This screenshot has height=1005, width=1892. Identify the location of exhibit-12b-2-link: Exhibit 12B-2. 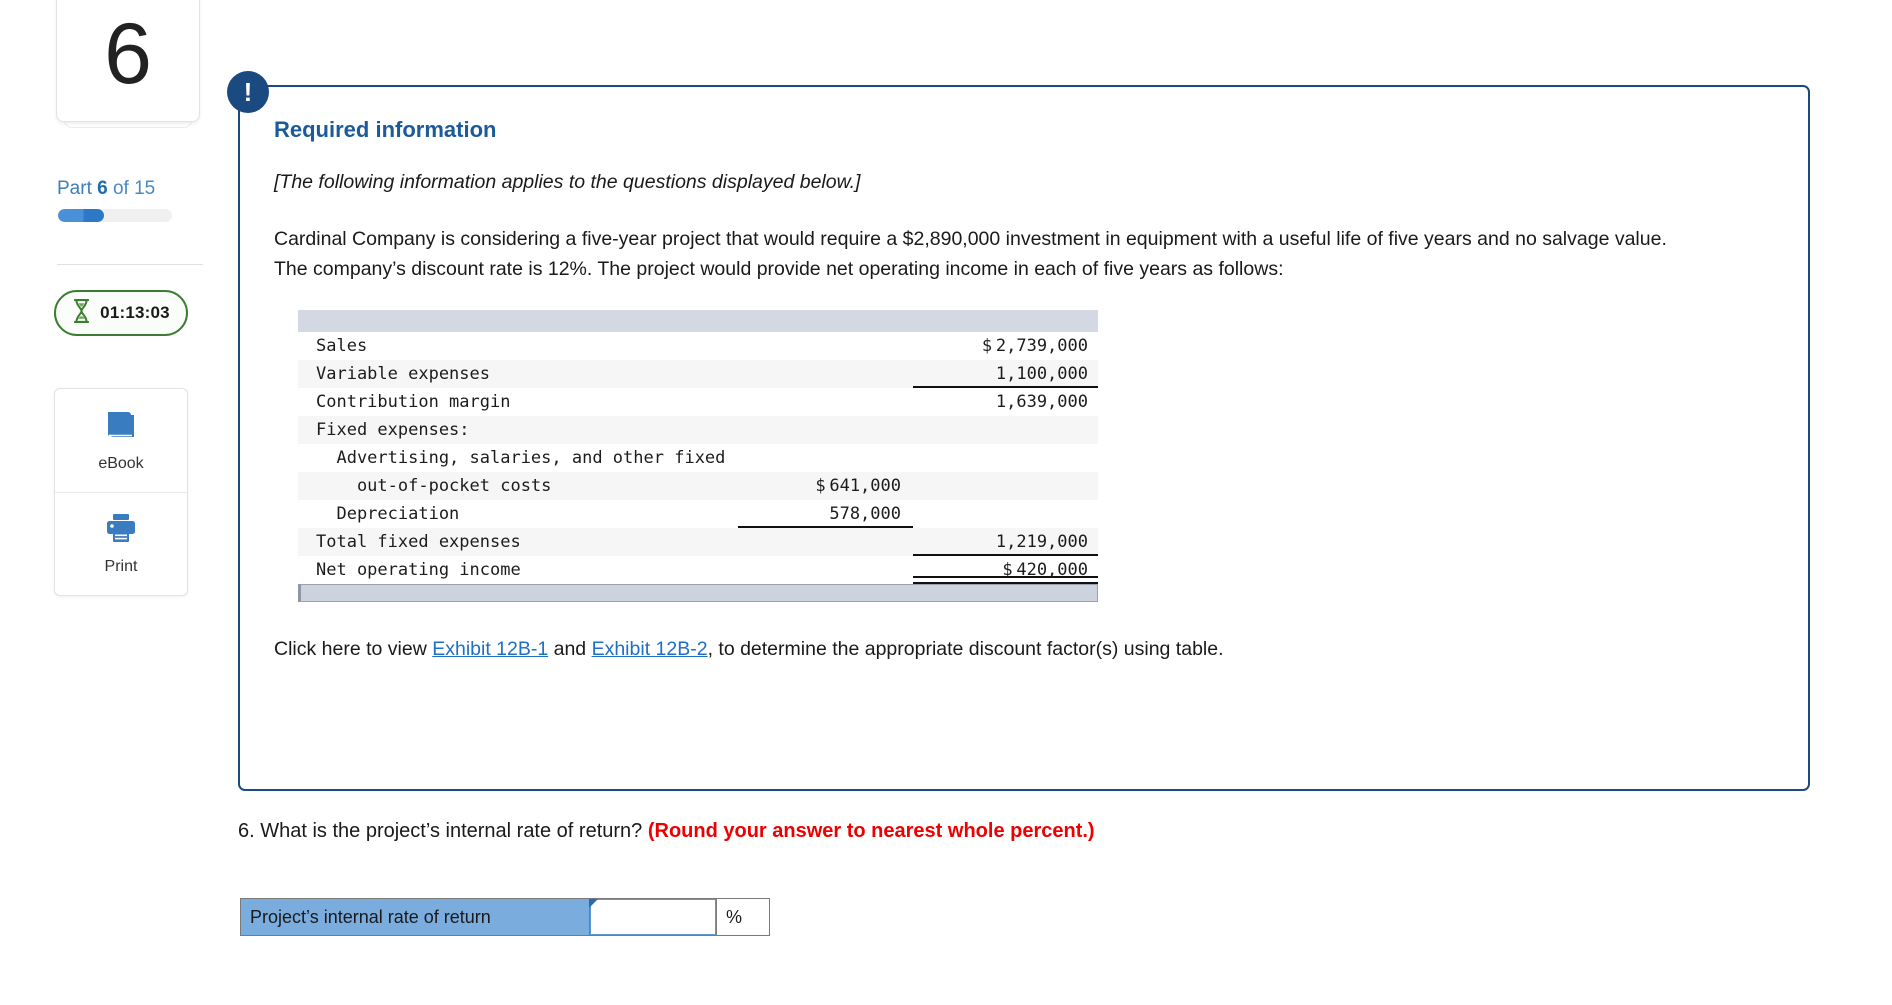
(650, 649).